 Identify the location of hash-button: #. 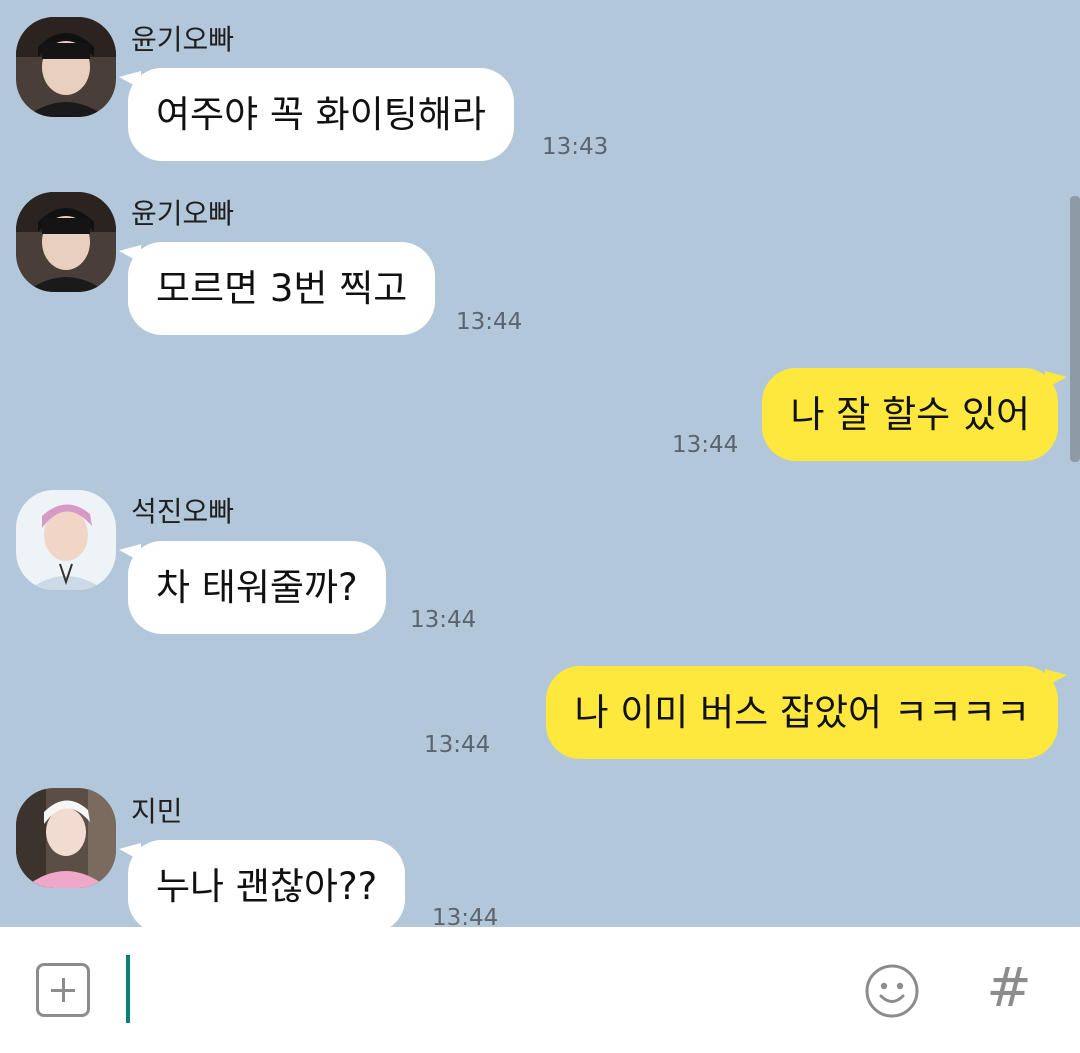
(1009, 988).